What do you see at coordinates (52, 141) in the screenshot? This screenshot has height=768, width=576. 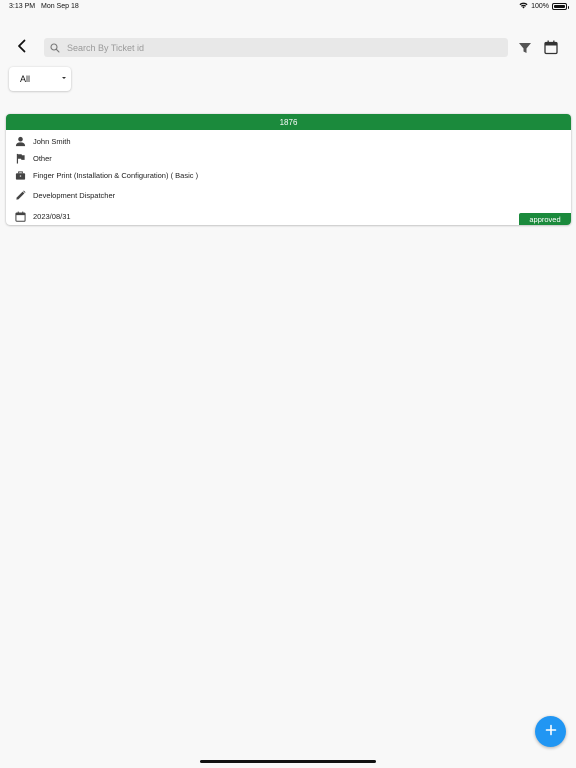 I see `ticket-person: John Smith` at bounding box center [52, 141].